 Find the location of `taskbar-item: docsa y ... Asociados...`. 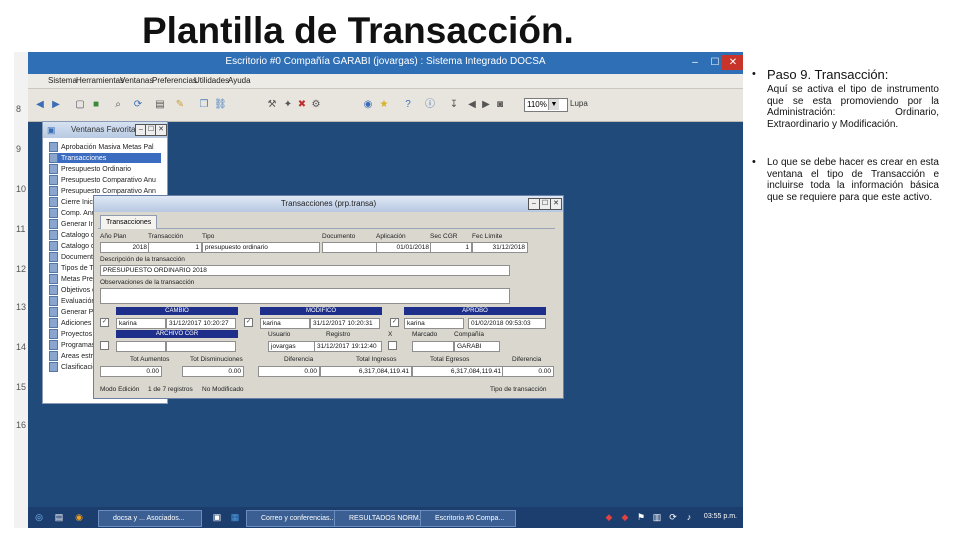

taskbar-item: docsa y ... Asociados... is located at coordinates (150, 518).